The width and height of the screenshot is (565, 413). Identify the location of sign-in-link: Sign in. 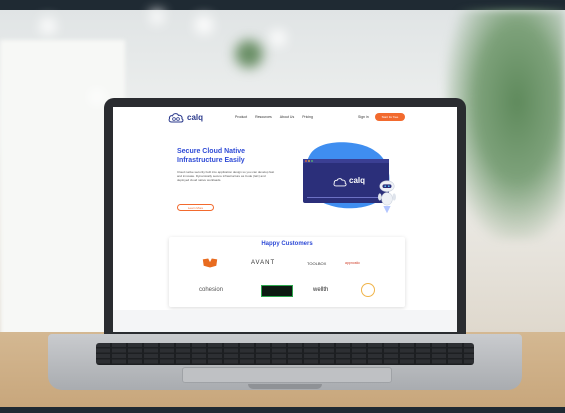
(363, 117).